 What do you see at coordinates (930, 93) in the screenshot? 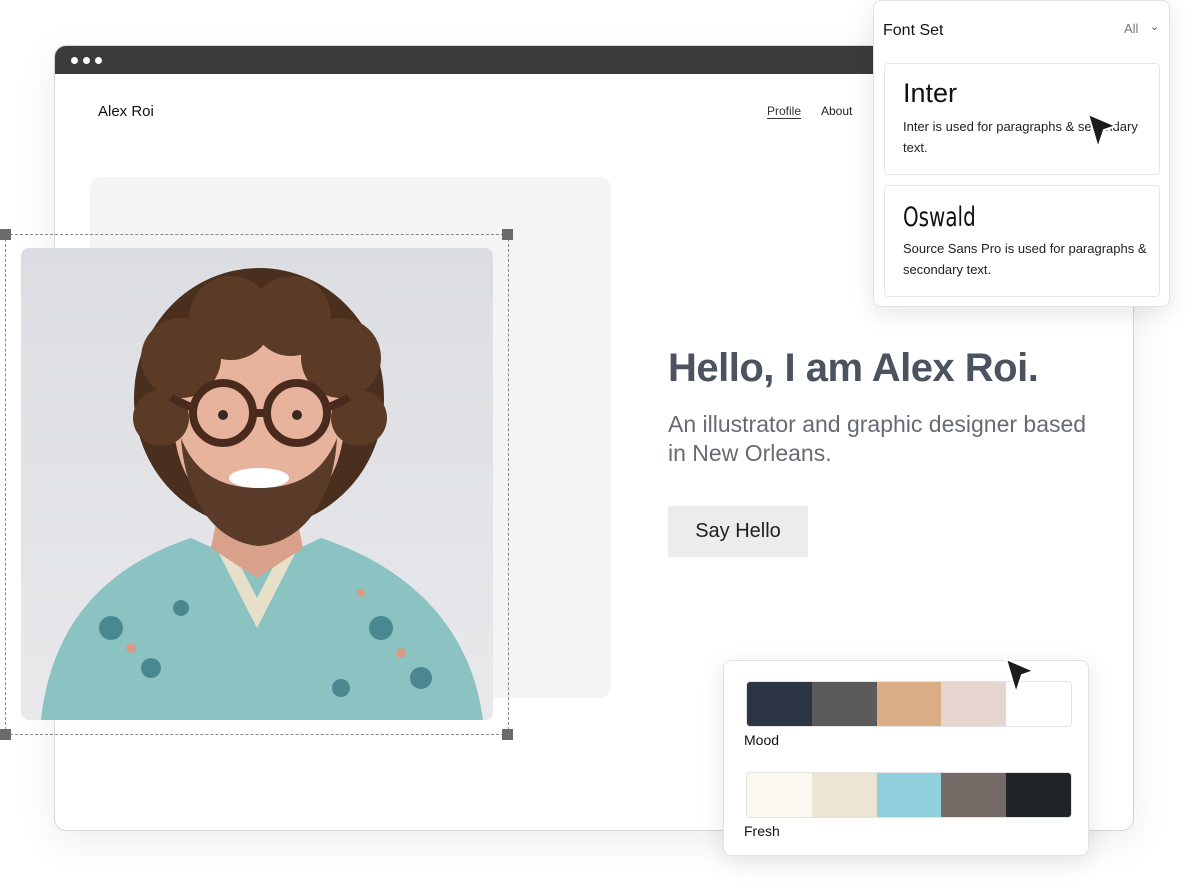
I see `font-option-name: Inter` at bounding box center [930, 93].